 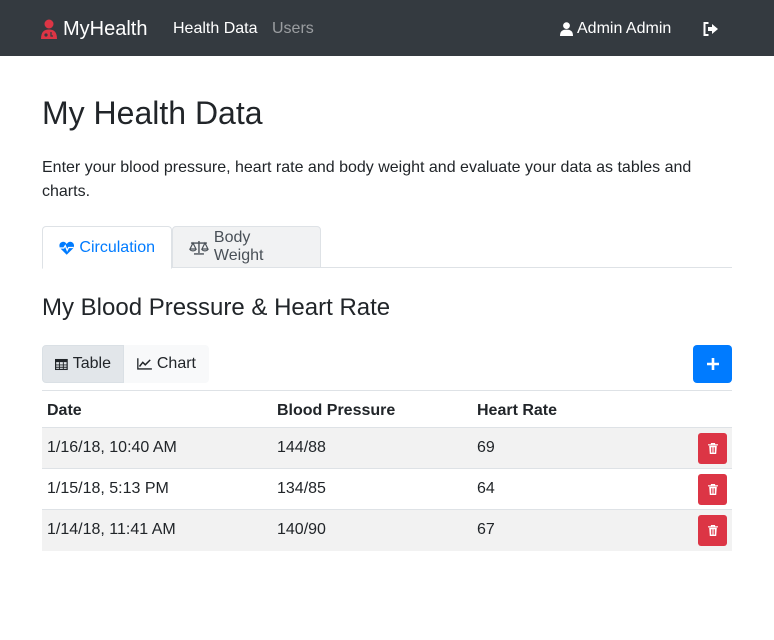 What do you see at coordinates (387, 247) in the screenshot?
I see `tab-bar: Circulation Body Weight` at bounding box center [387, 247].